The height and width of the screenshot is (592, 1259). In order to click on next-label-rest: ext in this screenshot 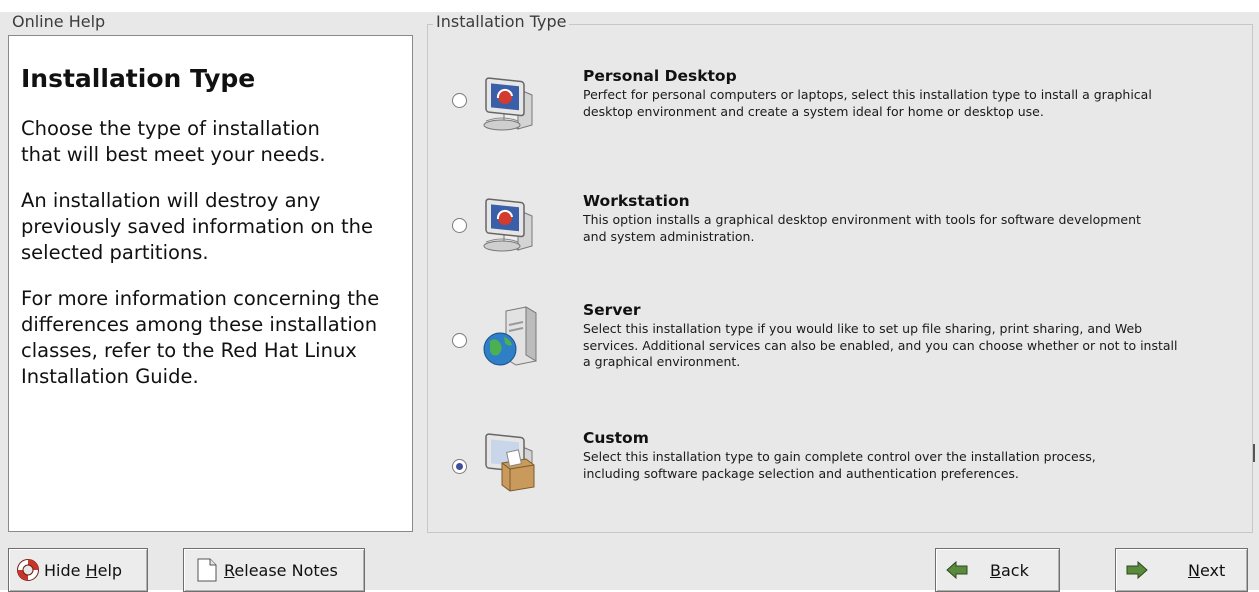, I will do `click(1212, 570)`.